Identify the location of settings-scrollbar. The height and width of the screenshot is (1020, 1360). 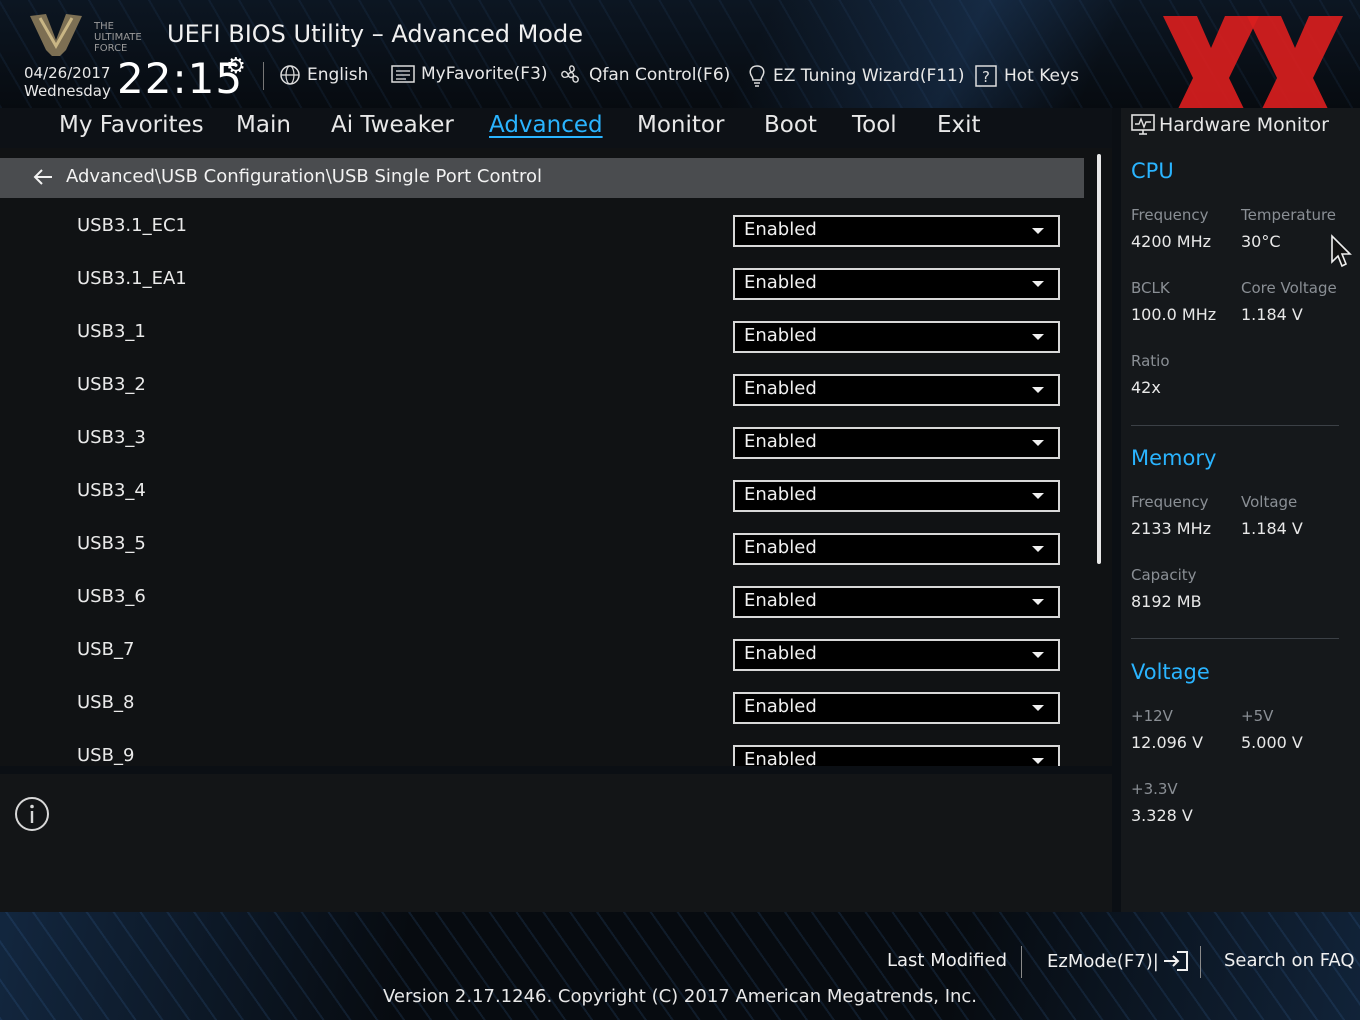
(1099, 359).